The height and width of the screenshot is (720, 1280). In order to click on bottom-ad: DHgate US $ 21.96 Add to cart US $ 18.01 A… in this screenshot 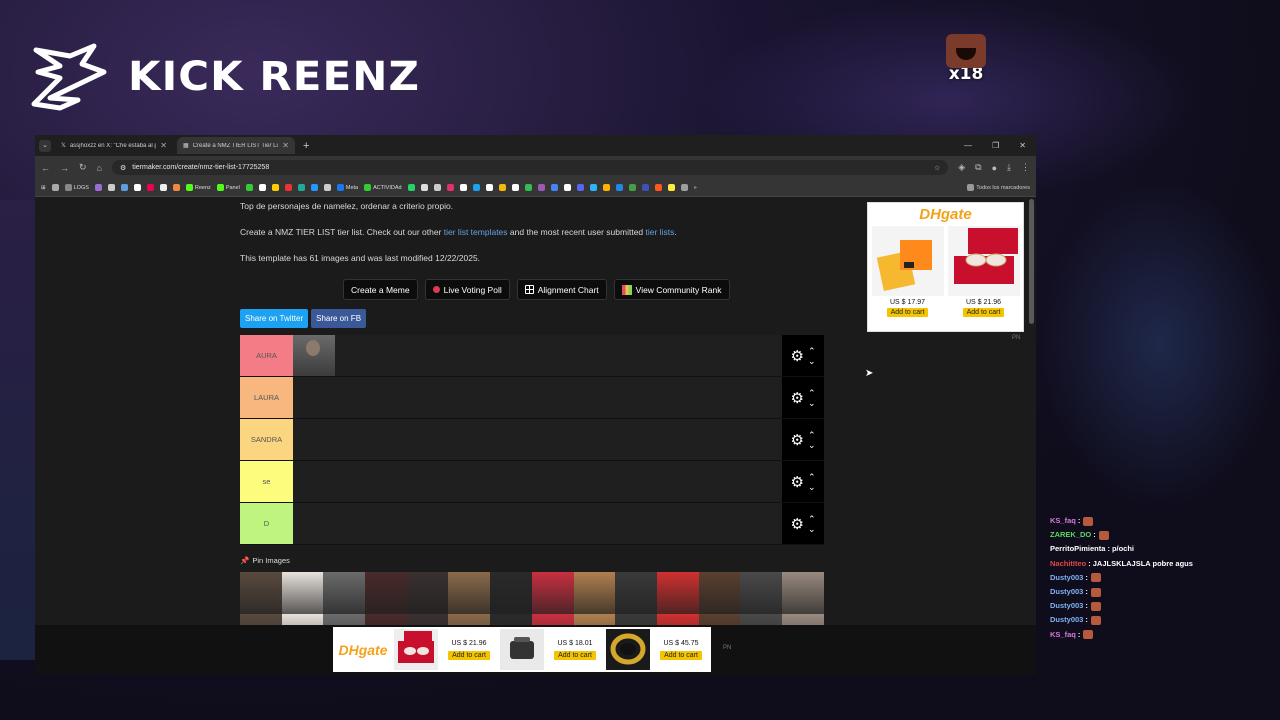, I will do `click(522, 649)`.